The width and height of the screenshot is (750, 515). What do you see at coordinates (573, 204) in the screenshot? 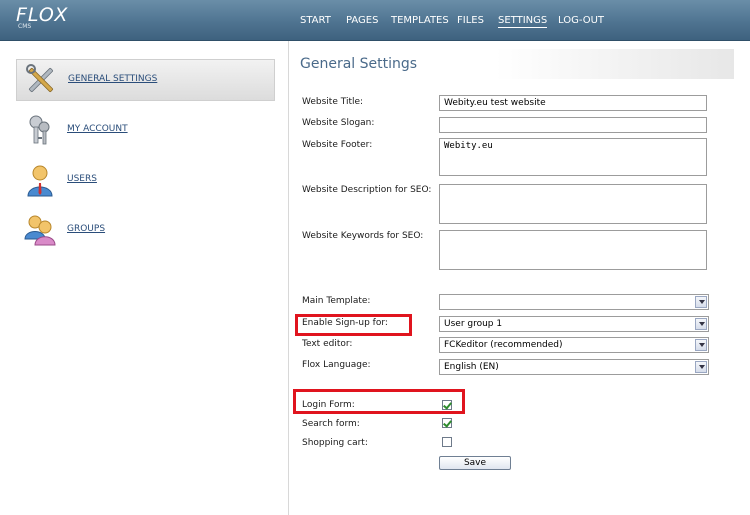
I see `seo-description-textarea` at bounding box center [573, 204].